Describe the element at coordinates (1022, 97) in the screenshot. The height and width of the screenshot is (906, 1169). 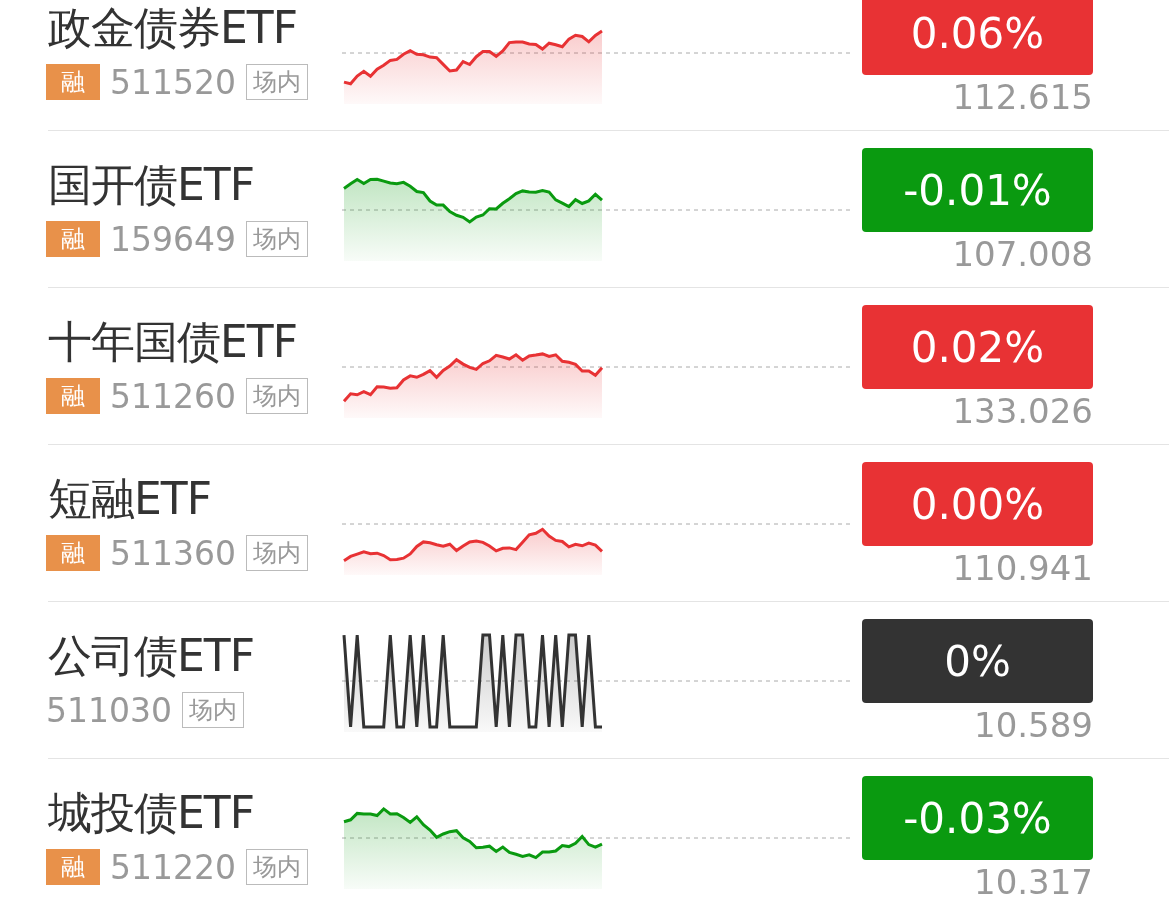
I see `price: 112.615` at that location.